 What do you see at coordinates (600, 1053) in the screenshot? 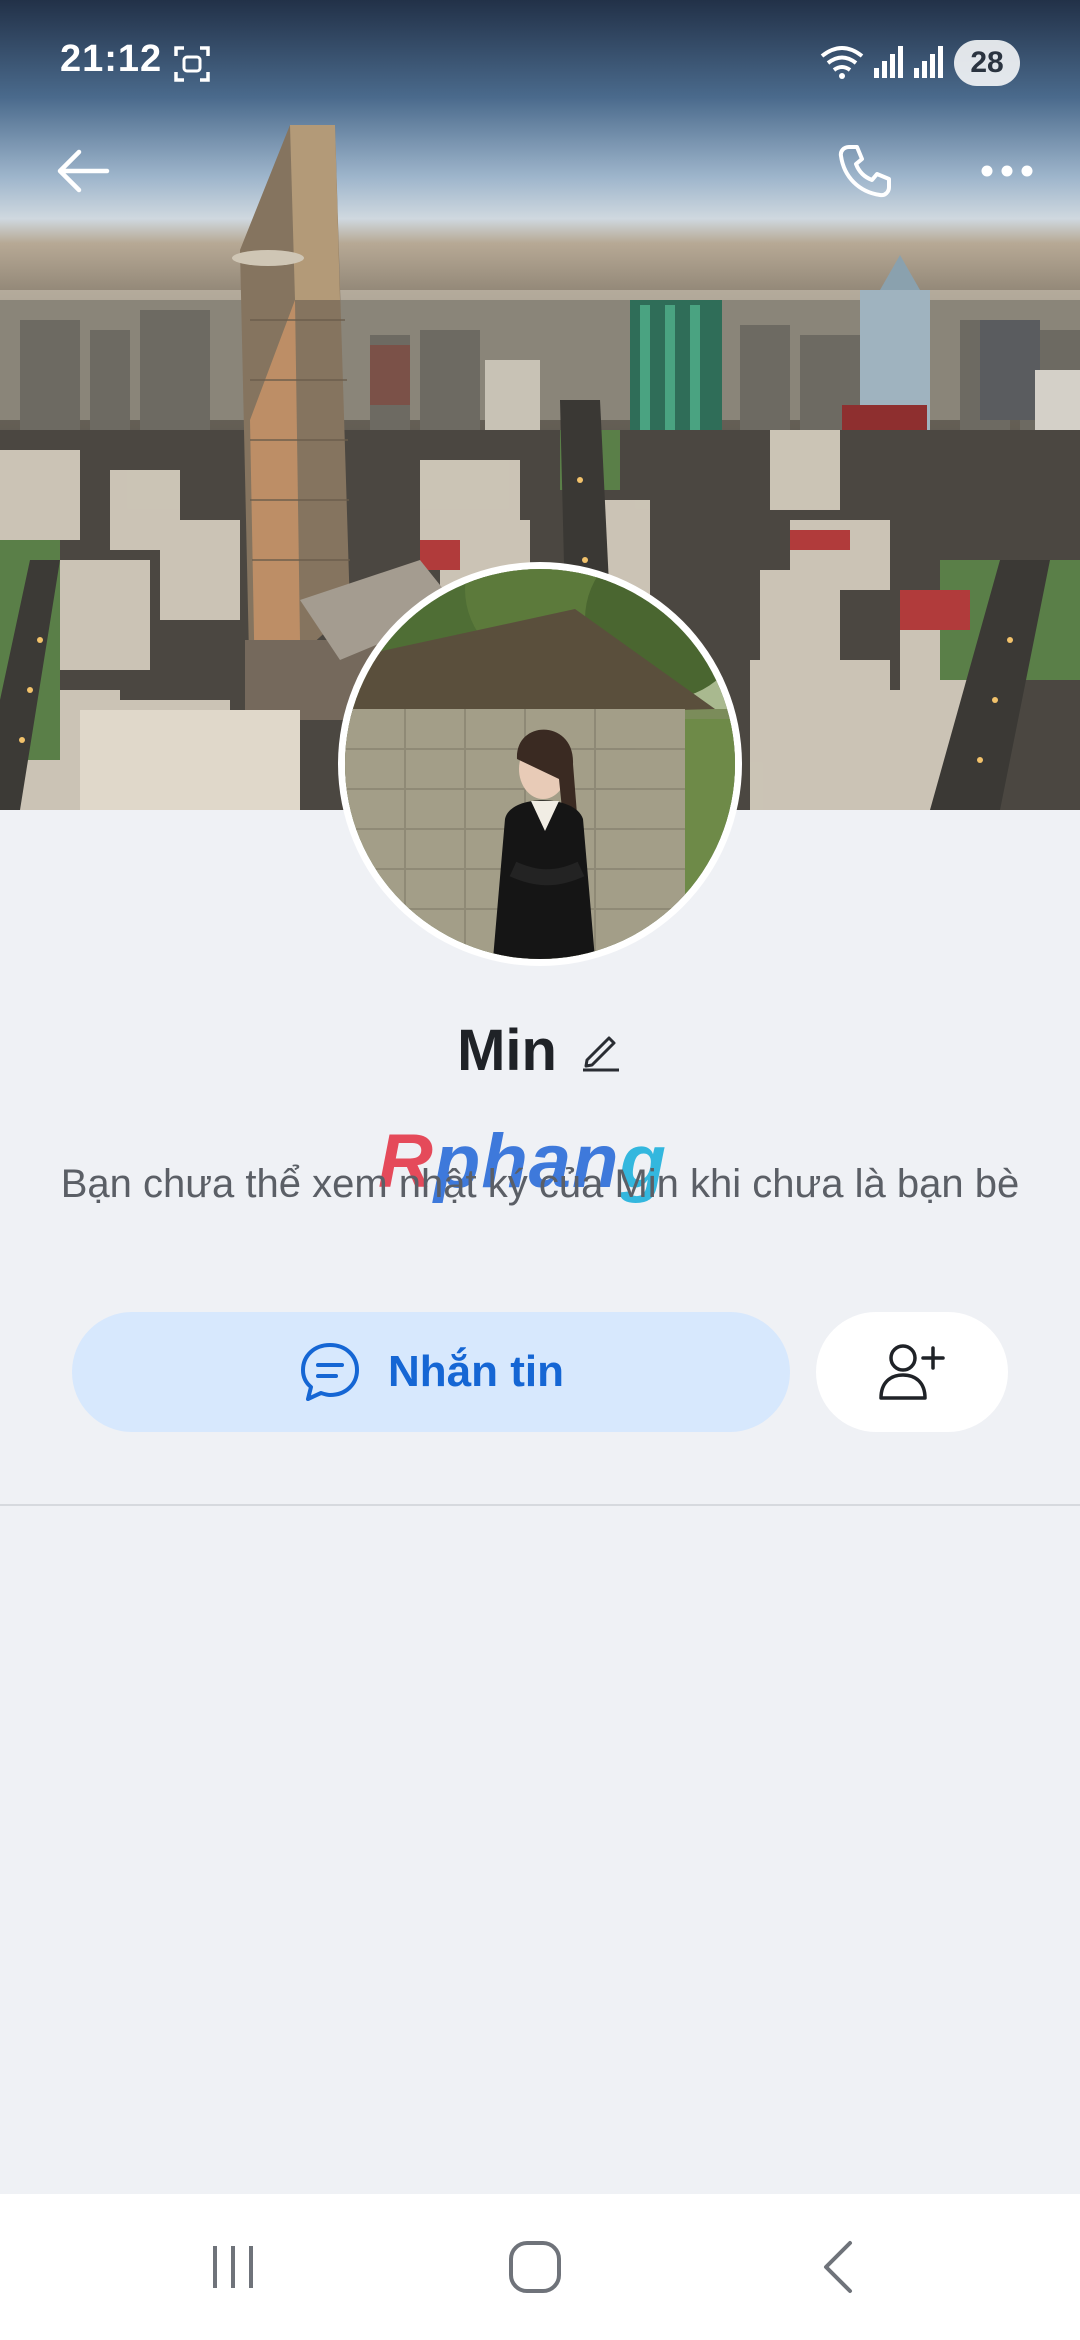
I see `pencil-icon` at bounding box center [600, 1053].